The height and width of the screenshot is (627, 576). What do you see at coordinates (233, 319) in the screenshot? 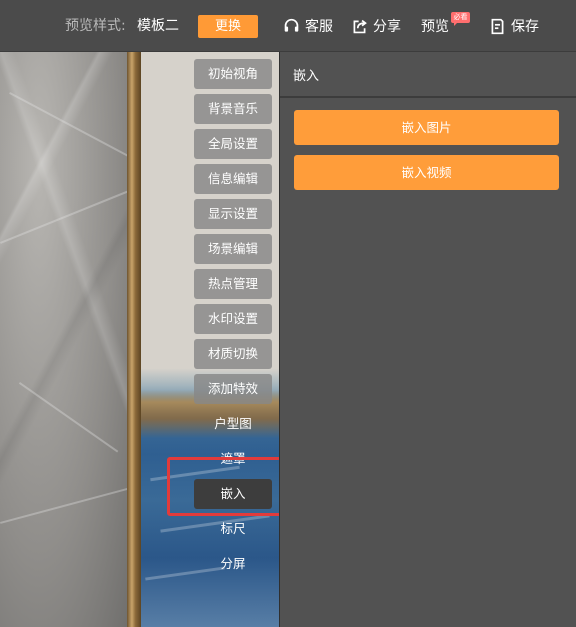
I see `menu-item-watermark-settings: 水印设置` at bounding box center [233, 319].